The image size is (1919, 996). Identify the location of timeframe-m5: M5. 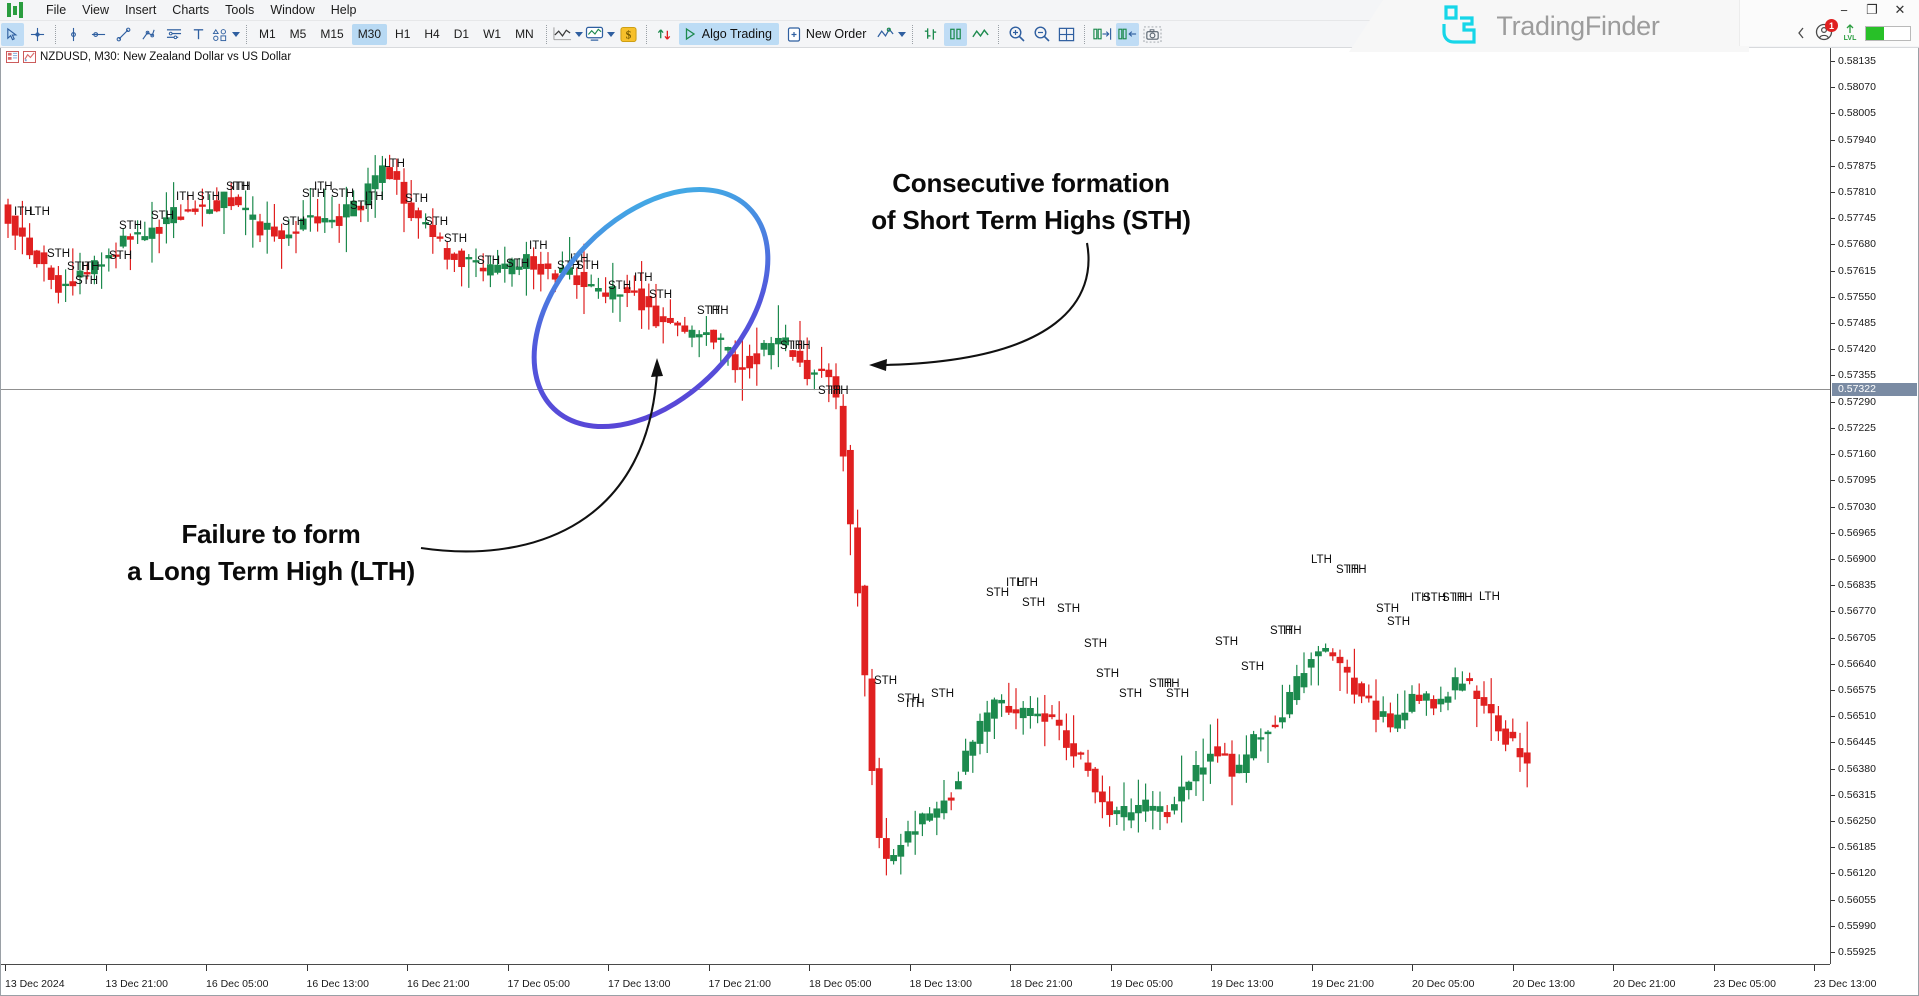
(298, 34).